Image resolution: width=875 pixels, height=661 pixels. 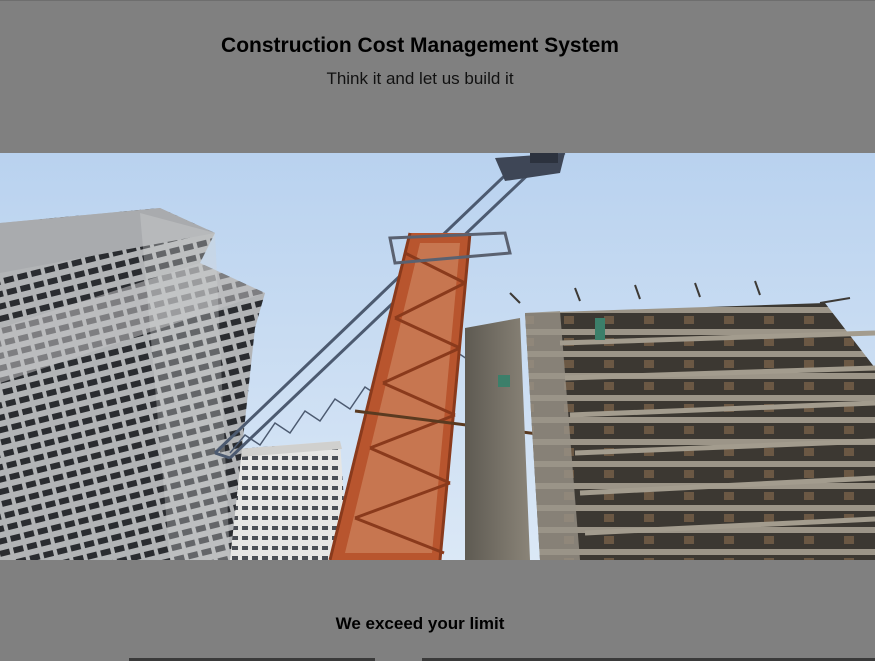 I want to click on page-title: Construction Cost Management System, so click(x=420, y=45).